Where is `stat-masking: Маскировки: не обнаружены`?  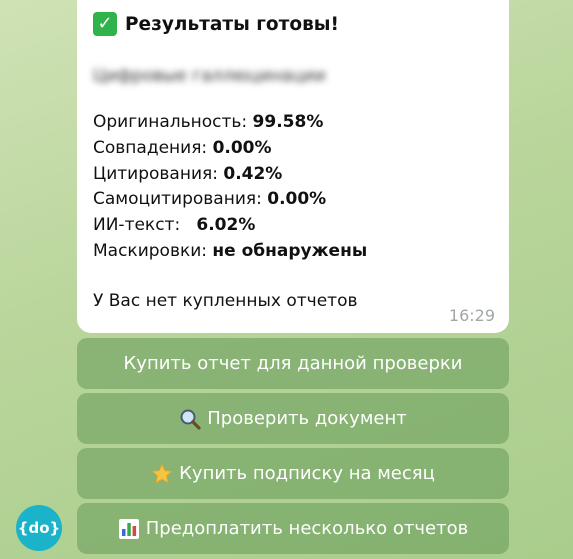
stat-masking: Маскировки: не обнаружены is located at coordinates (293, 252).